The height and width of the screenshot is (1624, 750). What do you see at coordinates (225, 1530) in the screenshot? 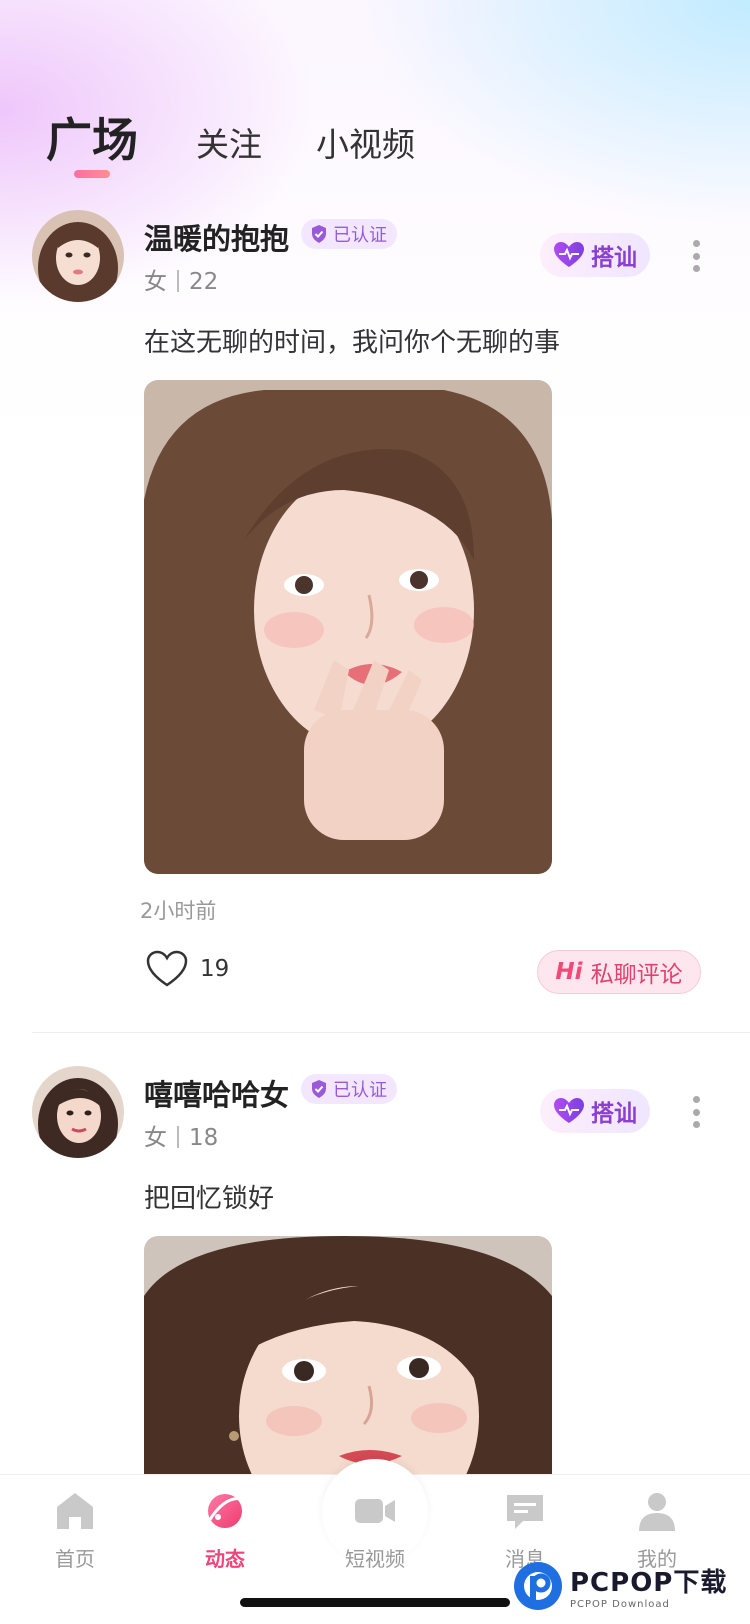
I see `tabbar-item-feed: 动态` at bounding box center [225, 1530].